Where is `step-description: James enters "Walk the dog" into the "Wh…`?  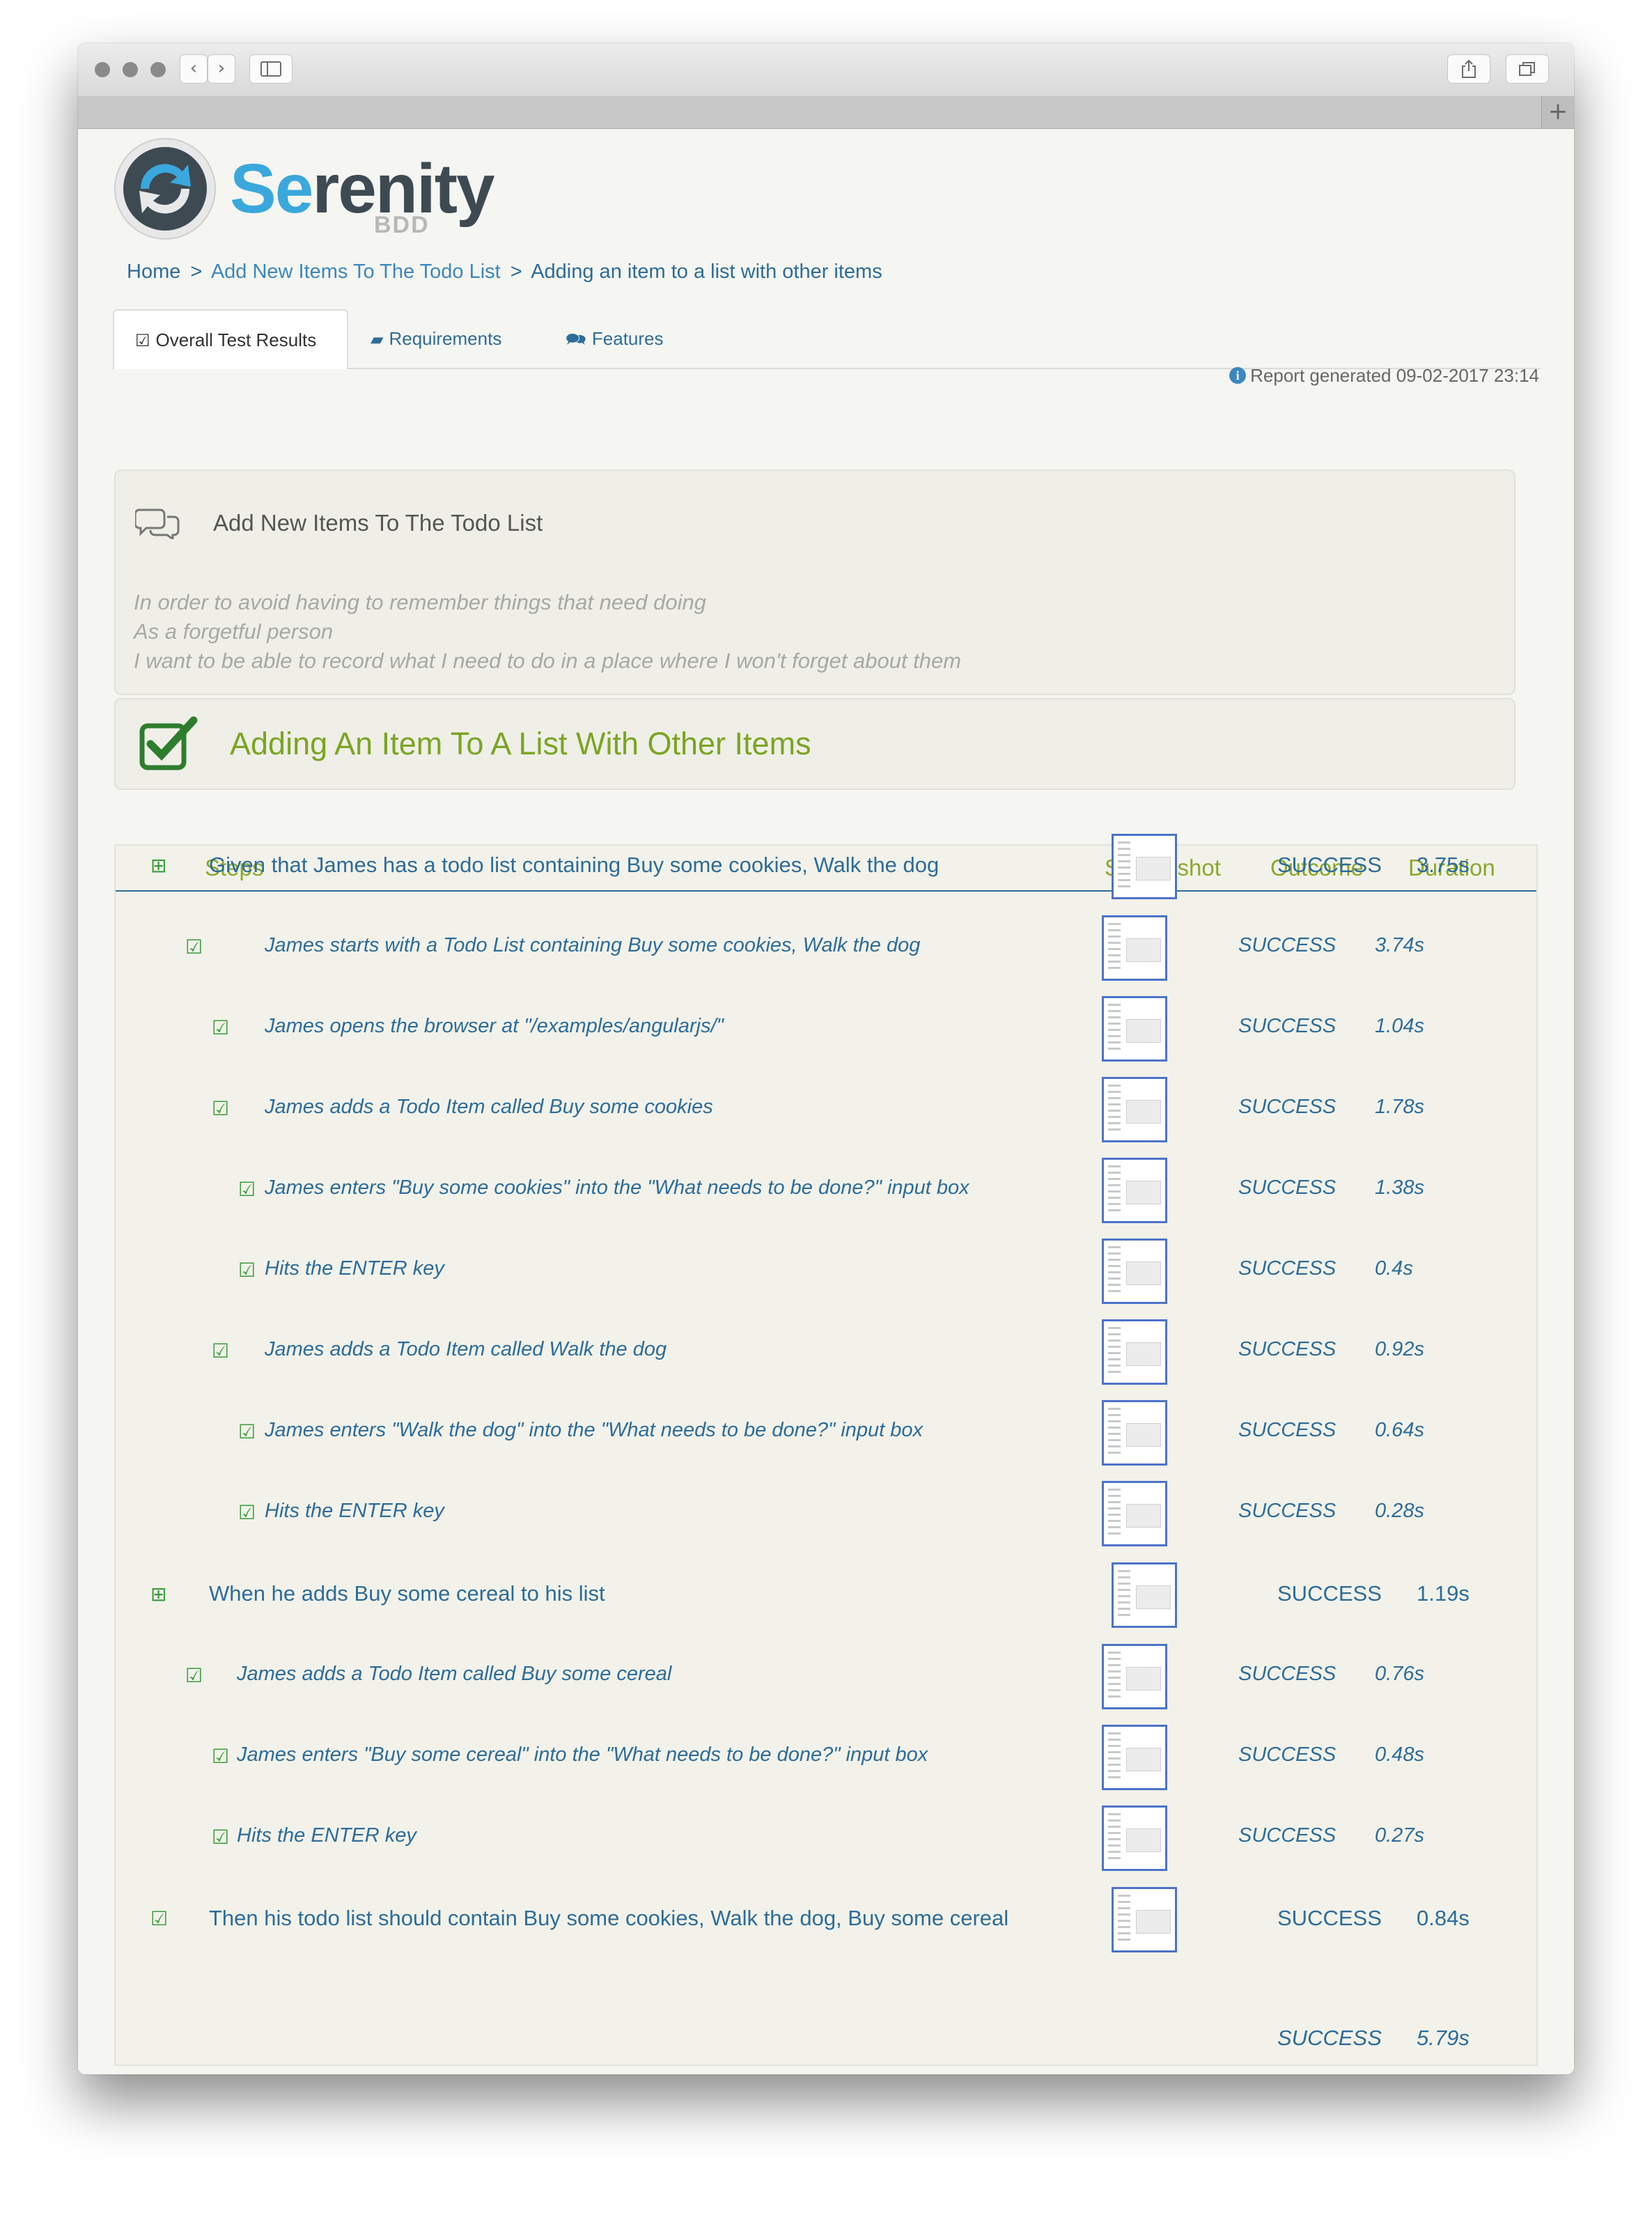 step-description: James enters "Walk the dog" into the "Wh… is located at coordinates (594, 1430).